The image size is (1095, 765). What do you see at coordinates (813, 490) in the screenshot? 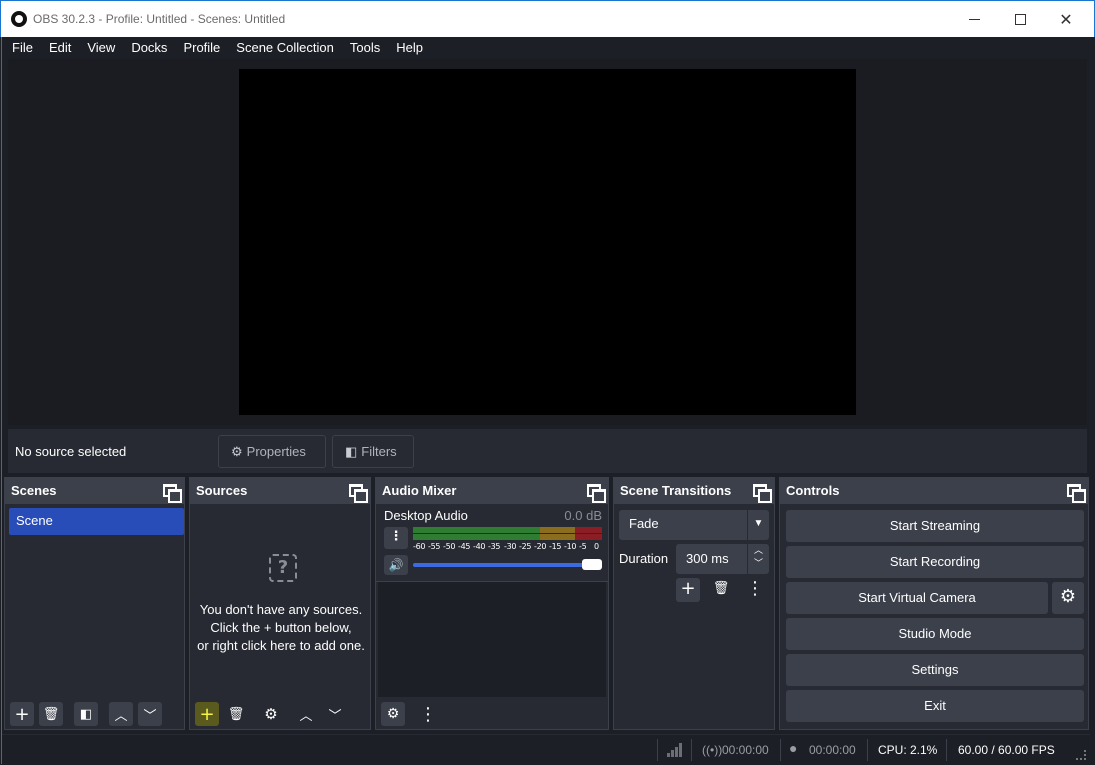
I see `controls-title: Controls` at bounding box center [813, 490].